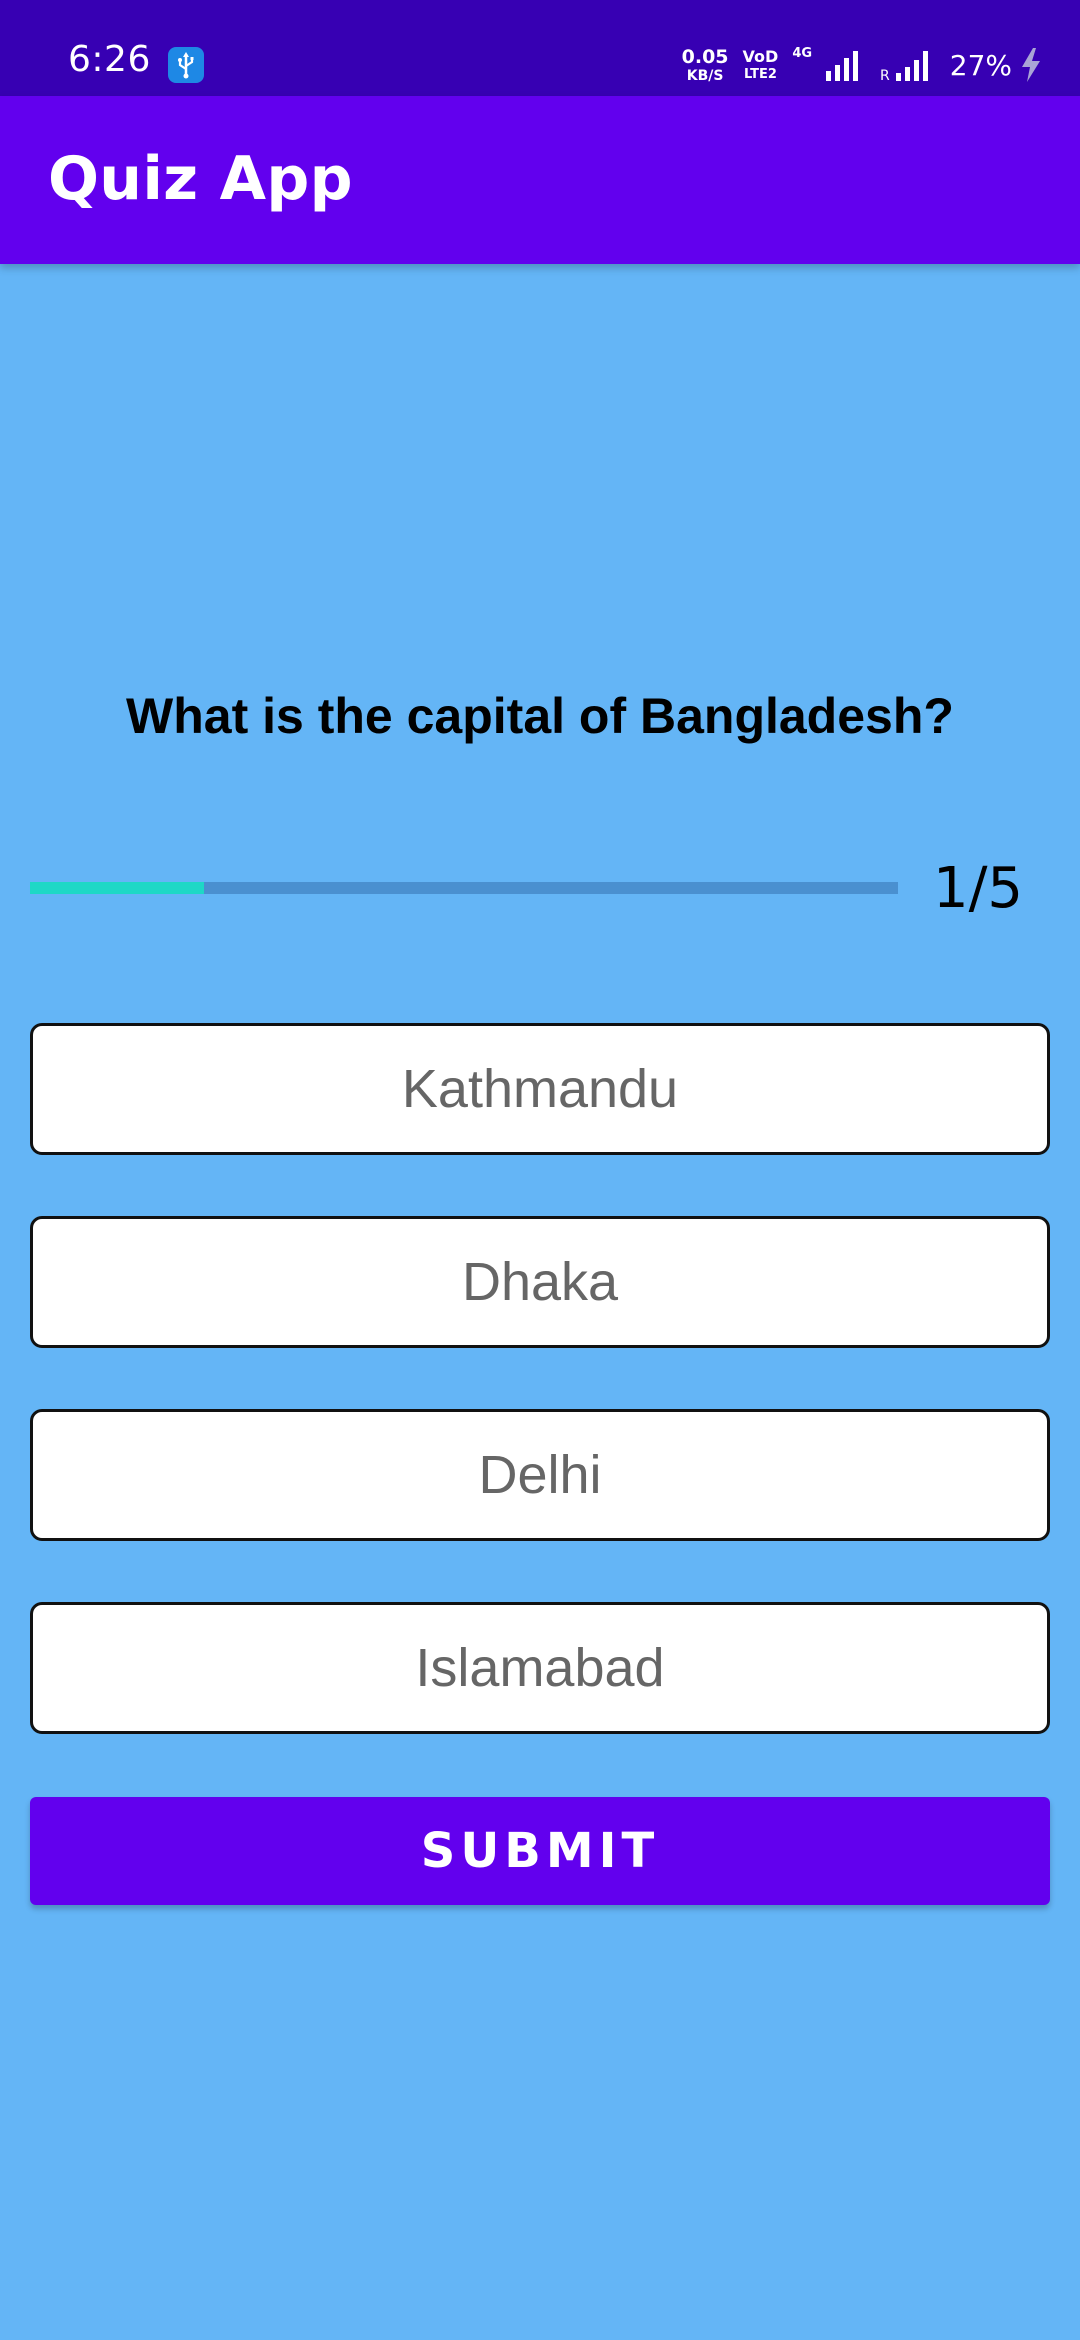  Describe the element at coordinates (540, 1475) in the screenshot. I see `option-button: Delhi` at that location.